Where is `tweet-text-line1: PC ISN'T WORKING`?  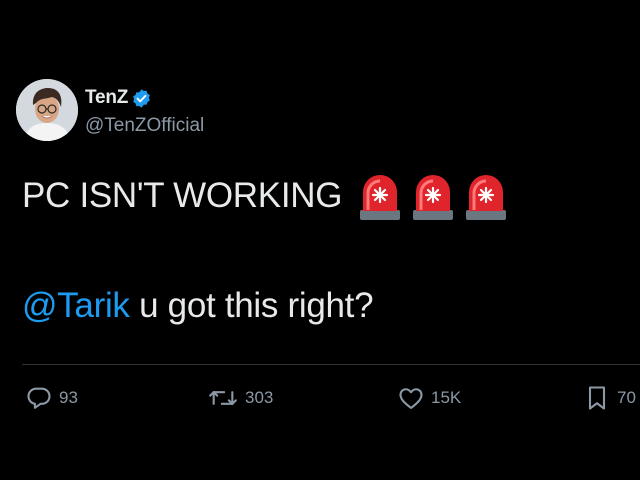 tweet-text-line1: PC ISN'T WORKING is located at coordinates (269, 196).